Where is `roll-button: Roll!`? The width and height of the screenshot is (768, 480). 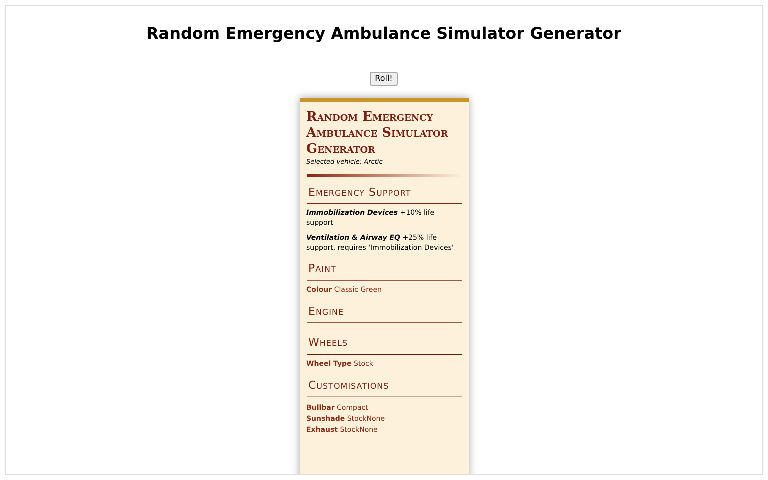
roll-button: Roll! is located at coordinates (384, 79).